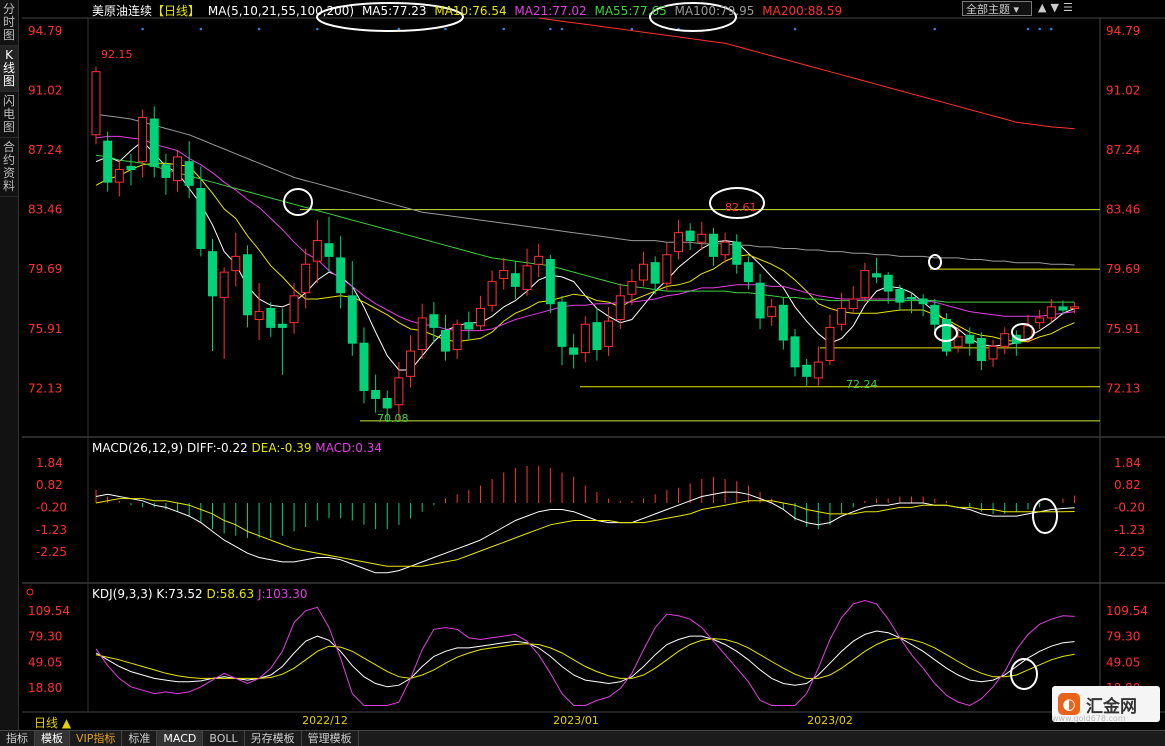 The height and width of the screenshot is (746, 1165). I want to click on macd-line-dea, so click(585, 532).